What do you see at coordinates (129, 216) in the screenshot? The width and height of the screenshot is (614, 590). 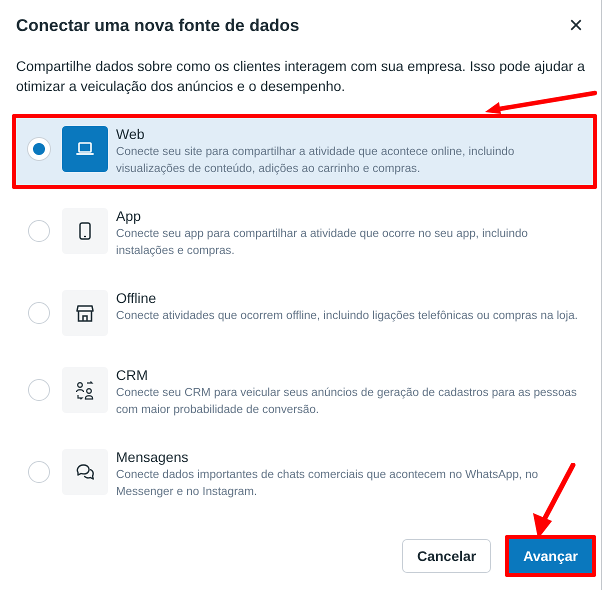 I see `option-title: App` at bounding box center [129, 216].